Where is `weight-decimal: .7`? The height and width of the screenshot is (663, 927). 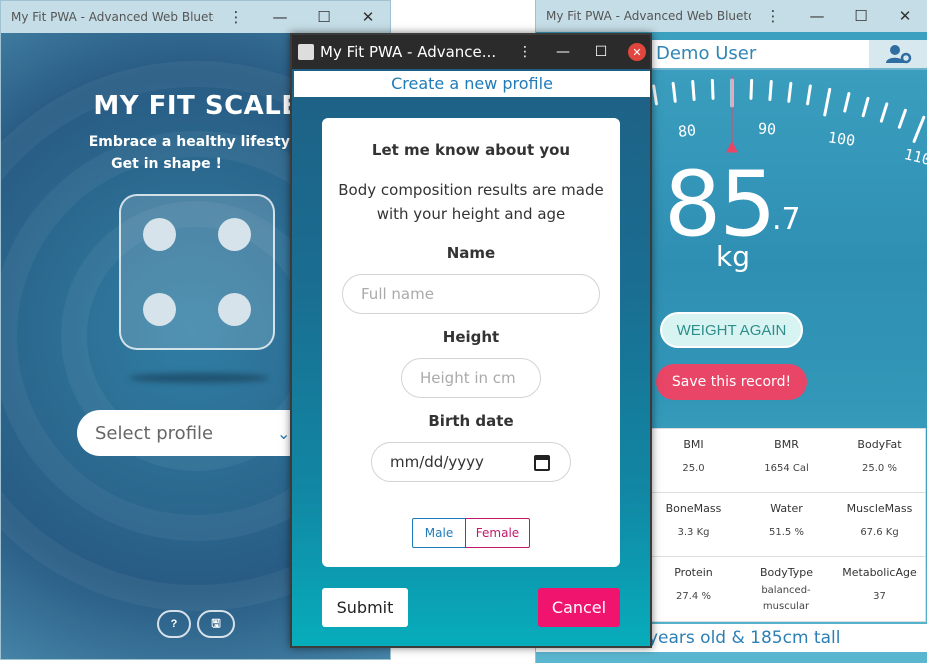
weight-decimal: .7 is located at coordinates (786, 219).